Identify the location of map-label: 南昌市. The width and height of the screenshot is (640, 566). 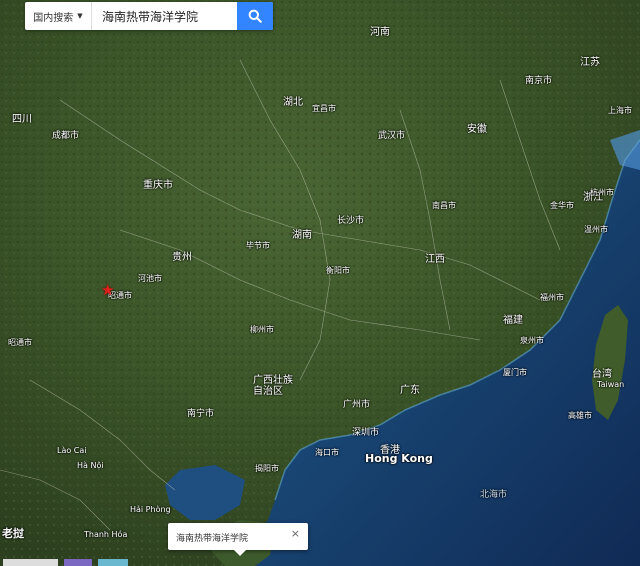
(444, 205).